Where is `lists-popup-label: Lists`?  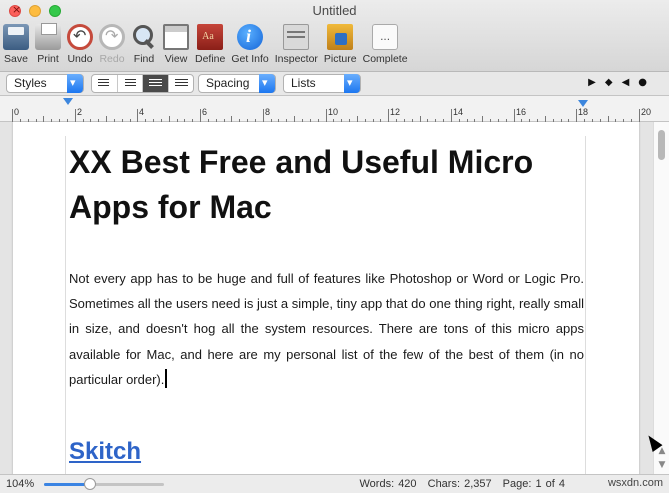 lists-popup-label: Lists is located at coordinates (303, 83).